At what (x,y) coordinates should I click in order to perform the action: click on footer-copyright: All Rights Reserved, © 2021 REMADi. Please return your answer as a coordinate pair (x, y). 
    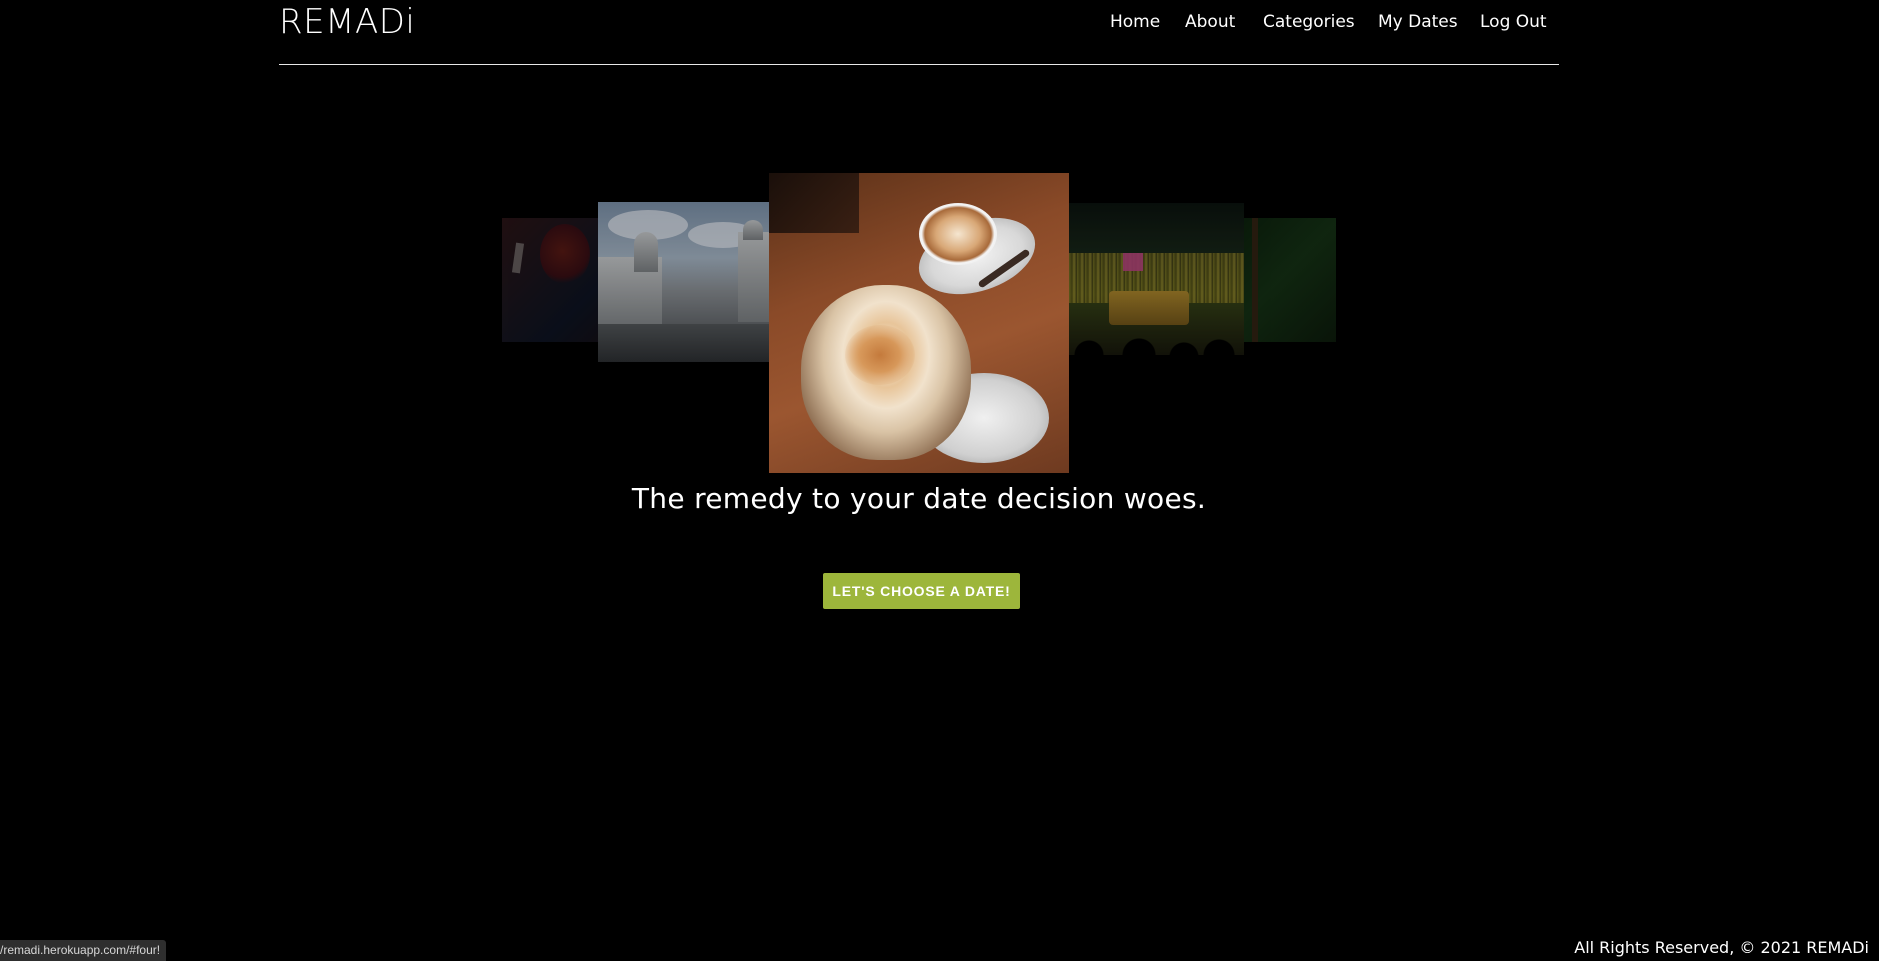
    Looking at the image, I should click on (1721, 947).